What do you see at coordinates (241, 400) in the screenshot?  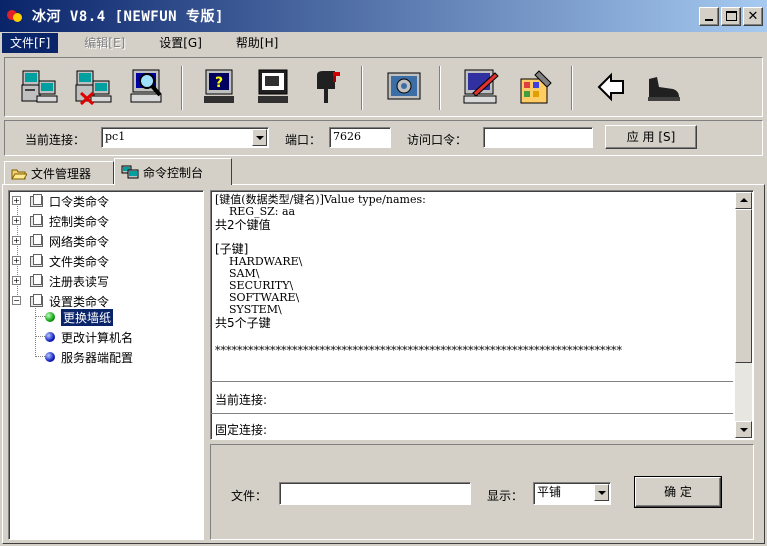 I see `current-connection-status: 当前连接:` at bounding box center [241, 400].